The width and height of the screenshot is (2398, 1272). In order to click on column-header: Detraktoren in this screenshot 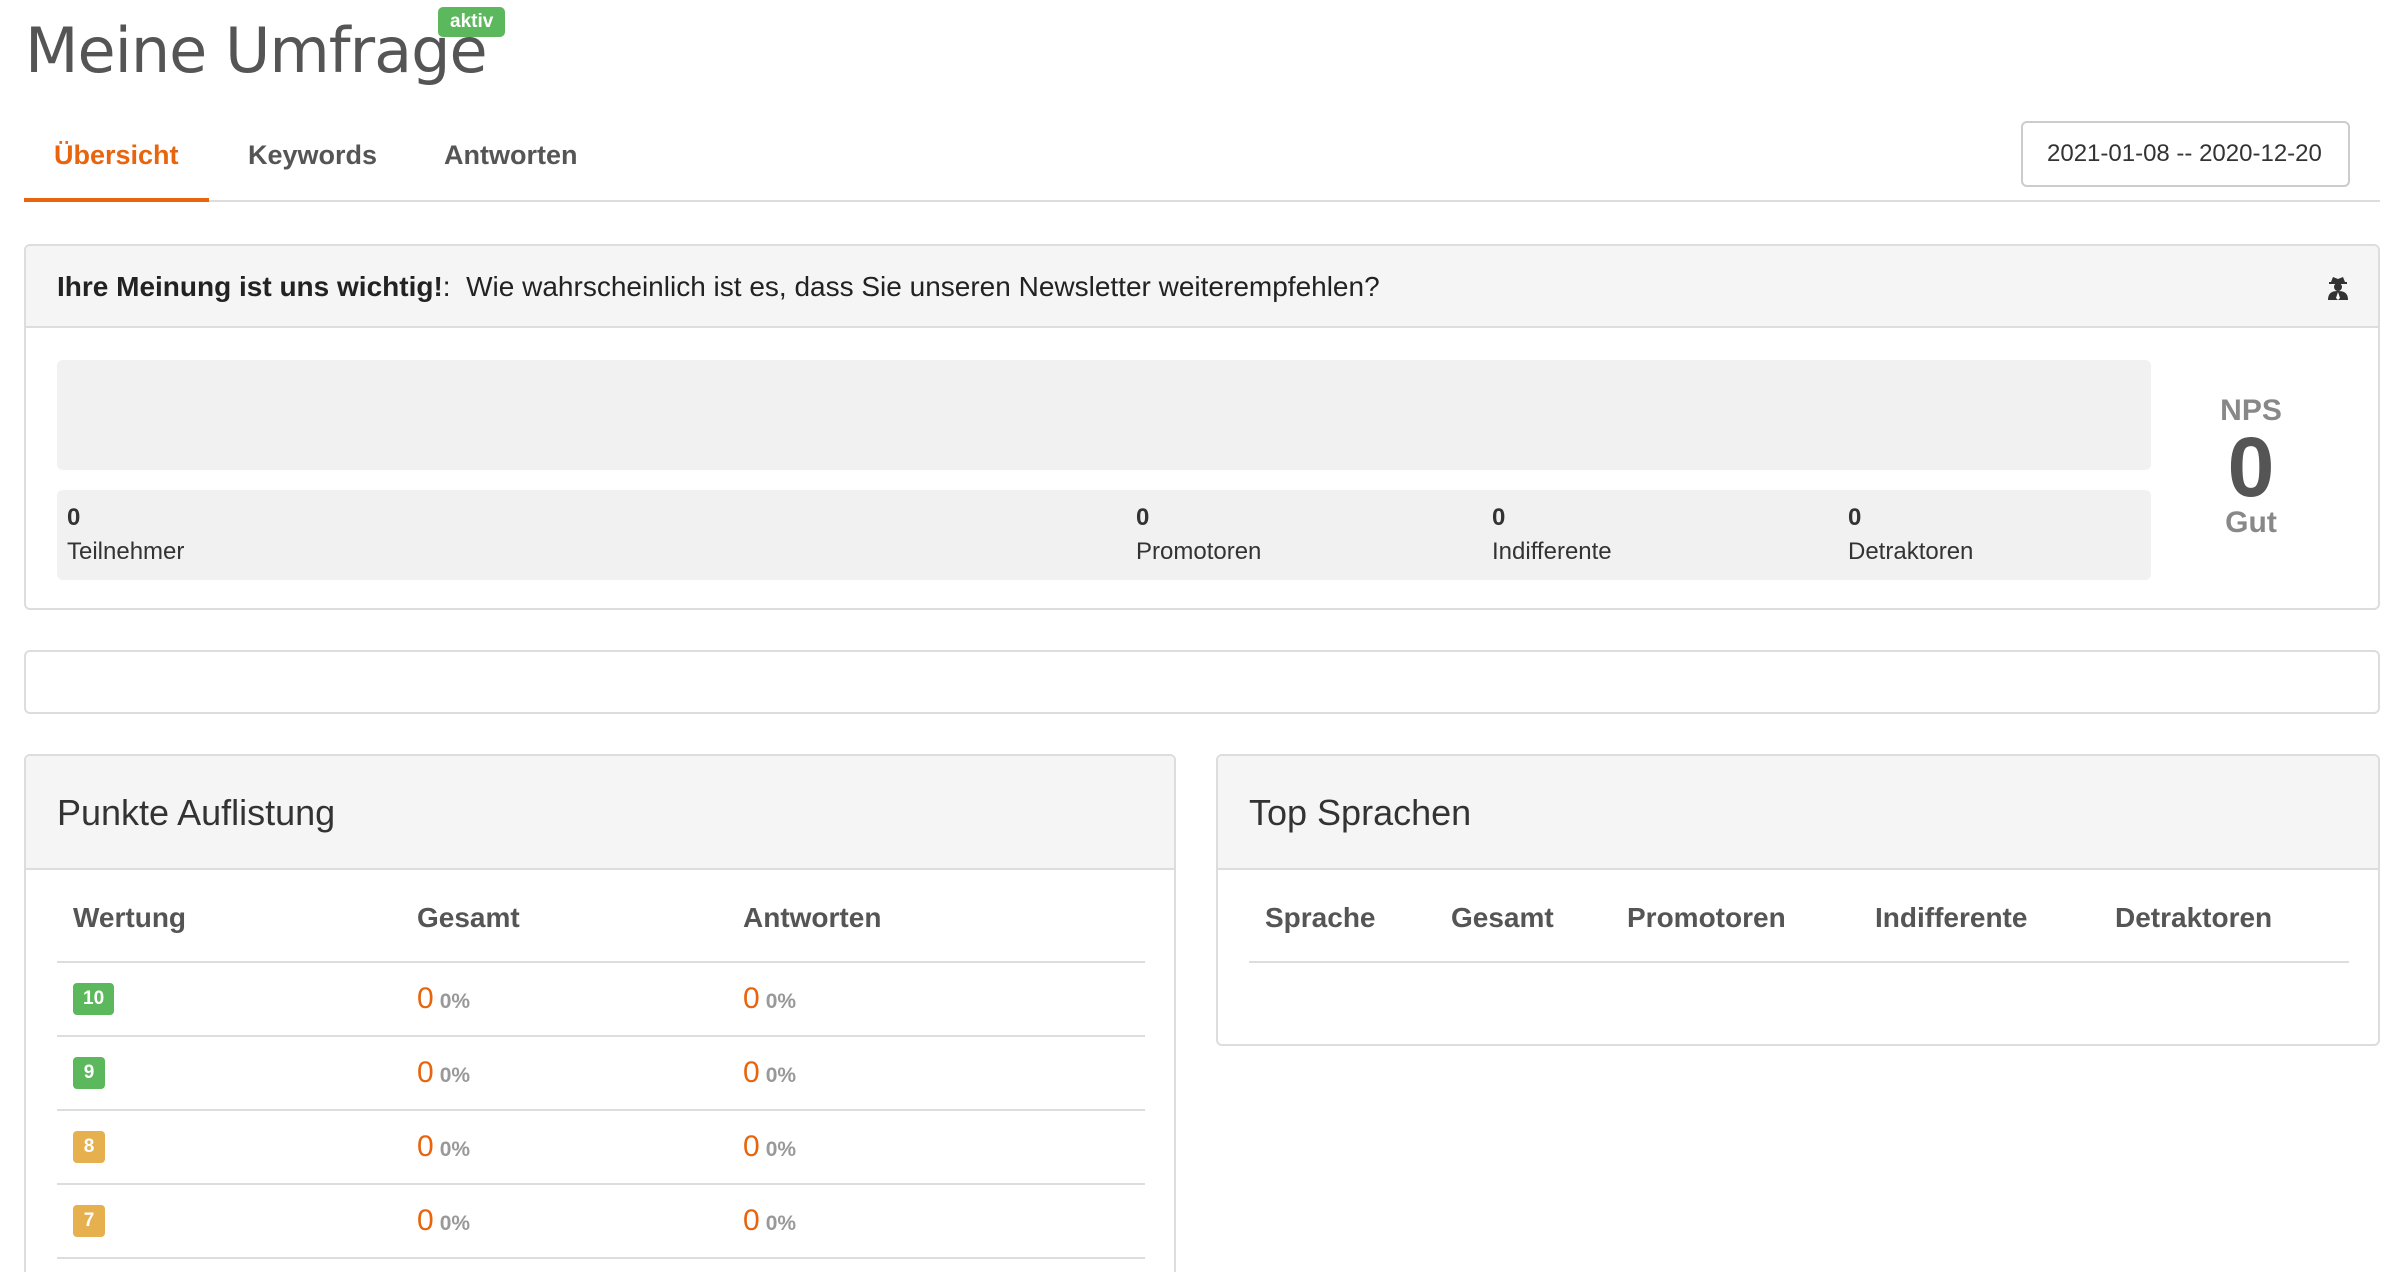, I will do `click(2224, 932)`.